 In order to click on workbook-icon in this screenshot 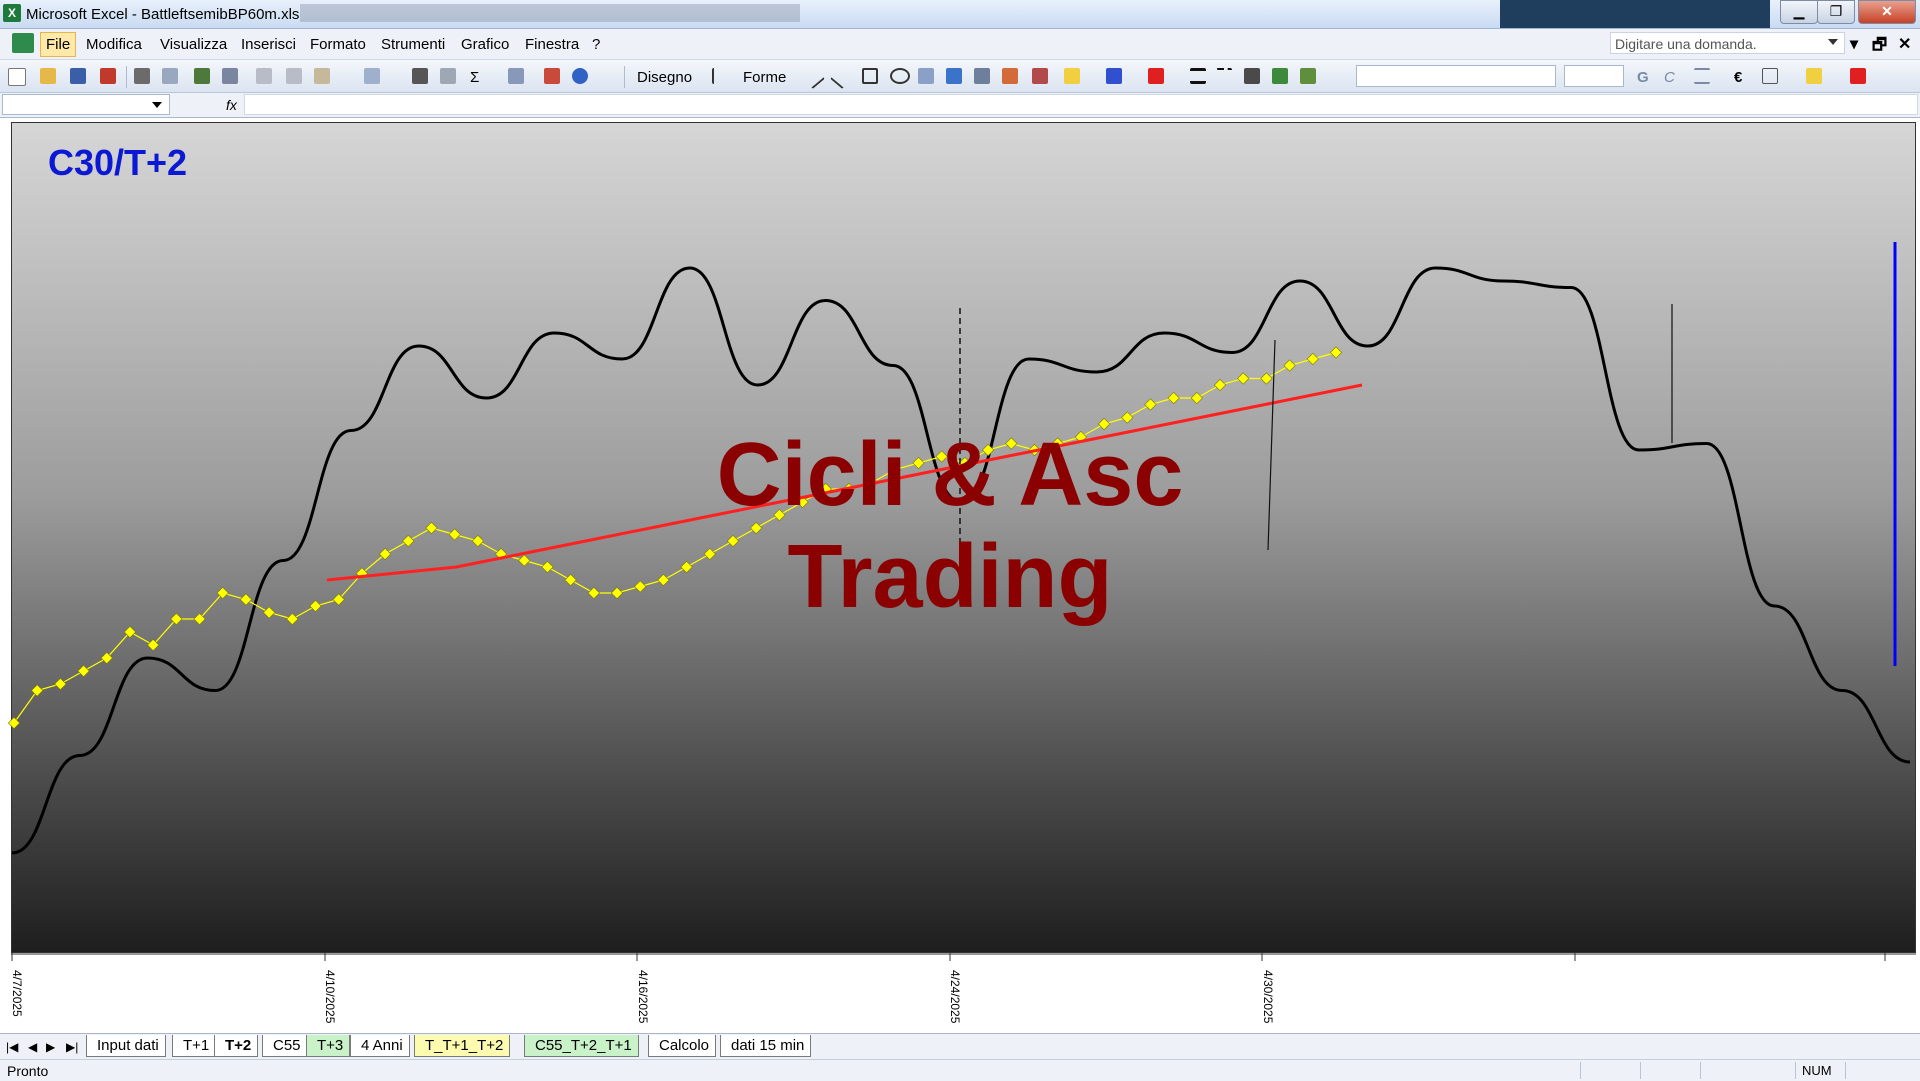, I will do `click(23, 43)`.